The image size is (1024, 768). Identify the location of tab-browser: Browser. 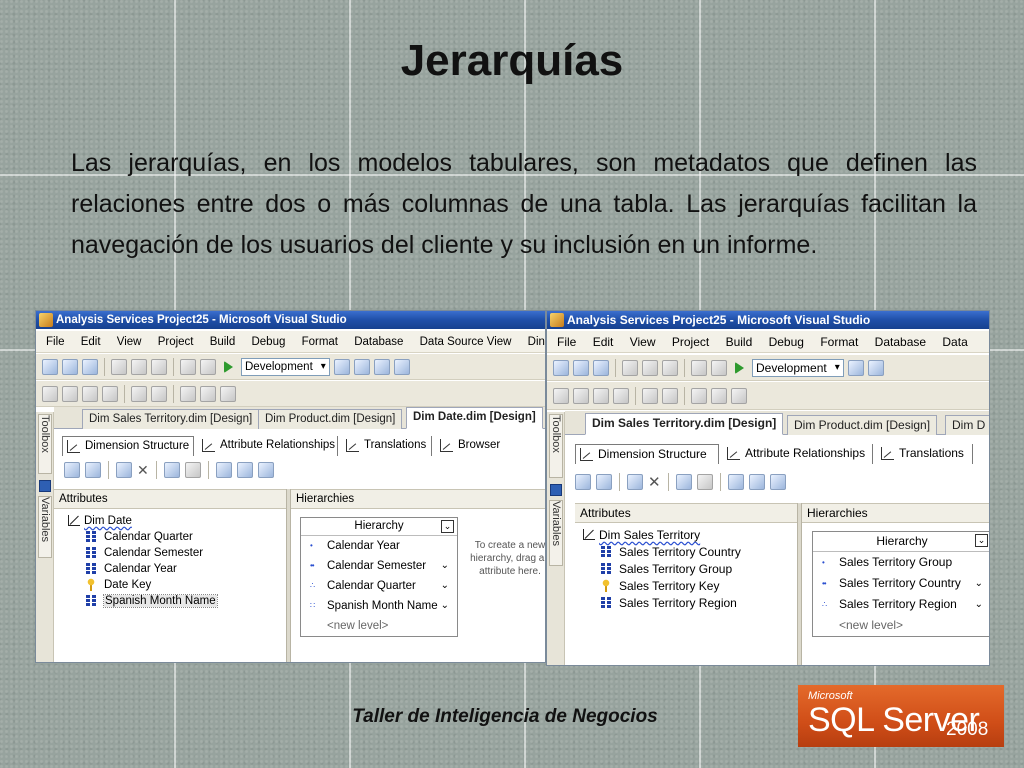
(476, 446).